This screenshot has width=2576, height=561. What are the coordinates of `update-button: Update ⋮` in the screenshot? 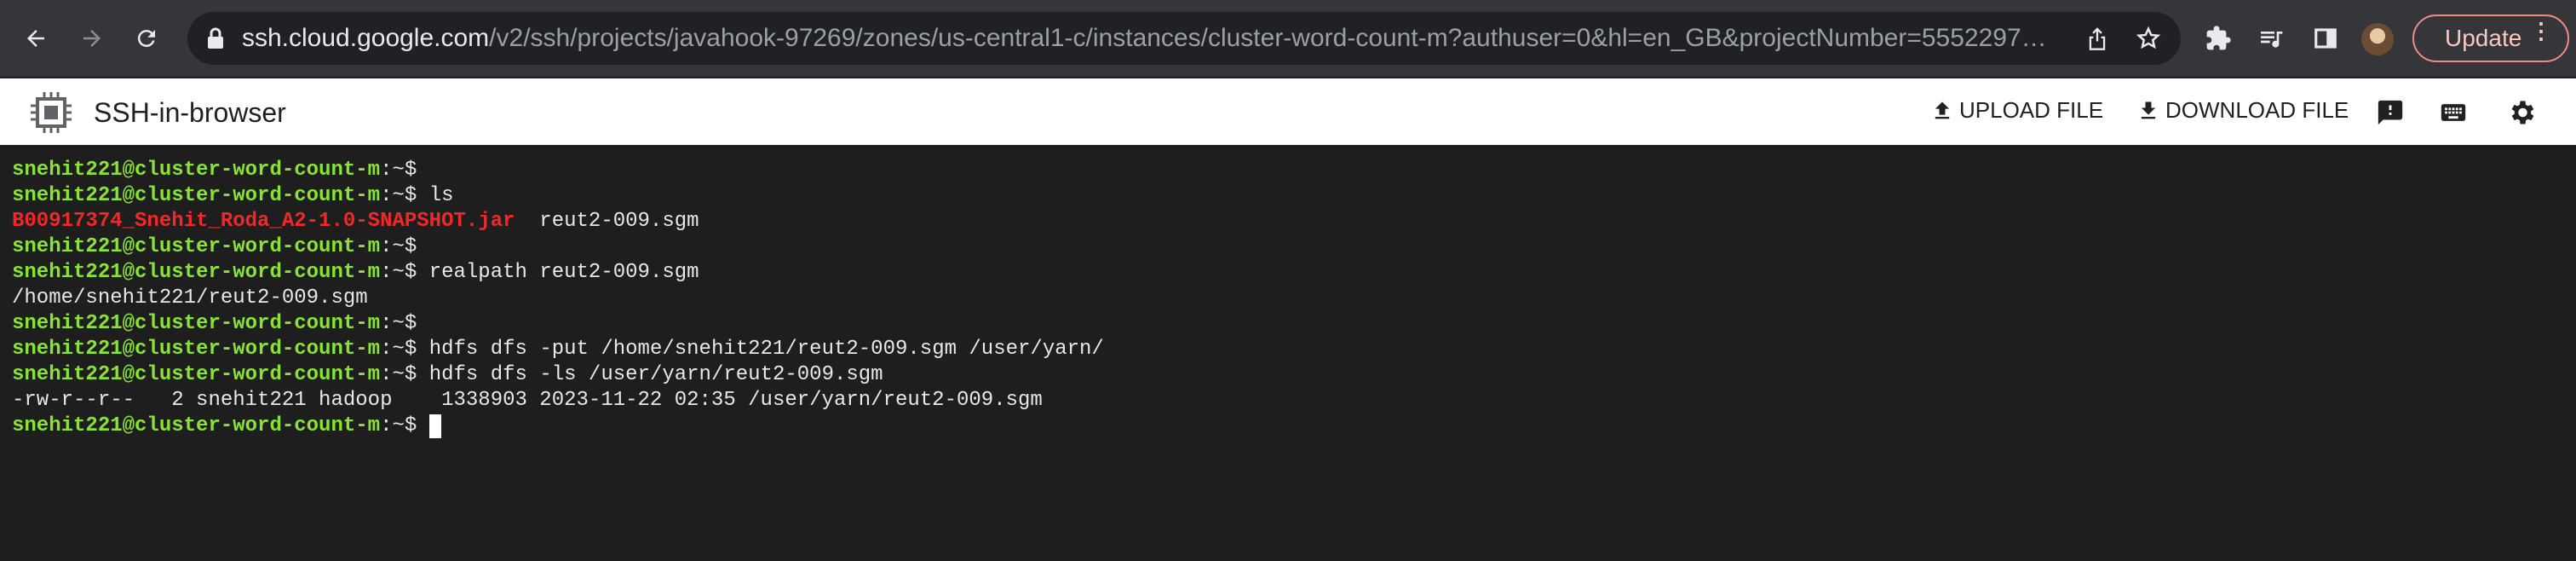 It's located at (2491, 38).